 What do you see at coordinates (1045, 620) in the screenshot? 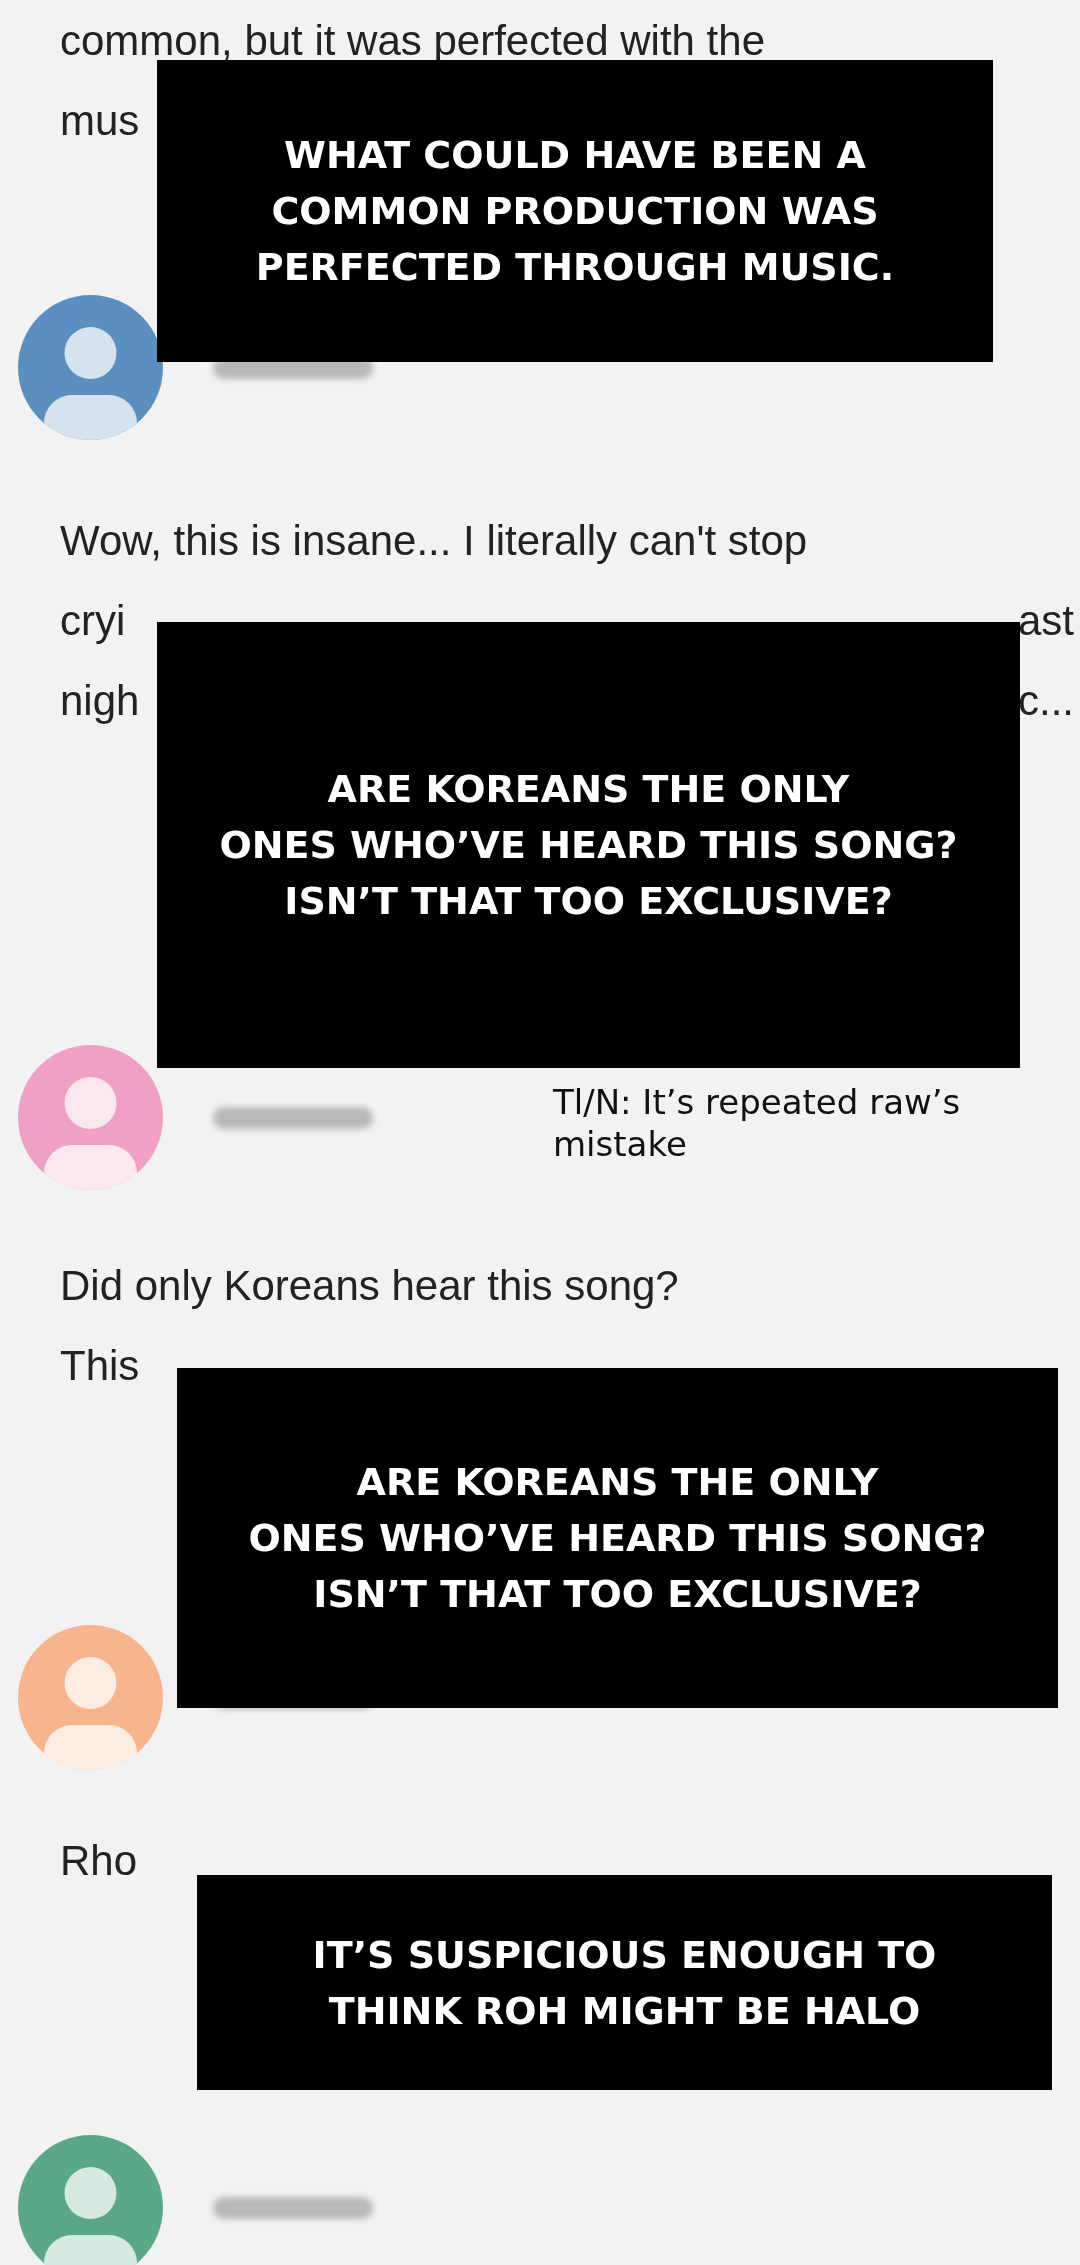
I see `comment-text: ast` at bounding box center [1045, 620].